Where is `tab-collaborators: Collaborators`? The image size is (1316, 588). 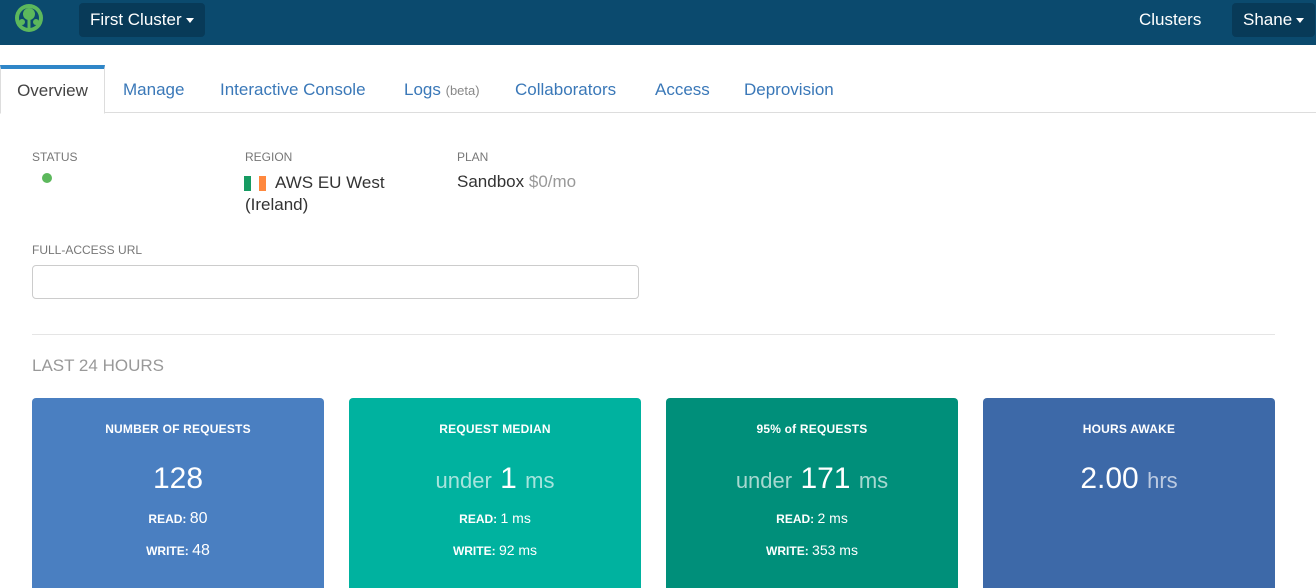 tab-collaborators: Collaborators is located at coordinates (565, 89).